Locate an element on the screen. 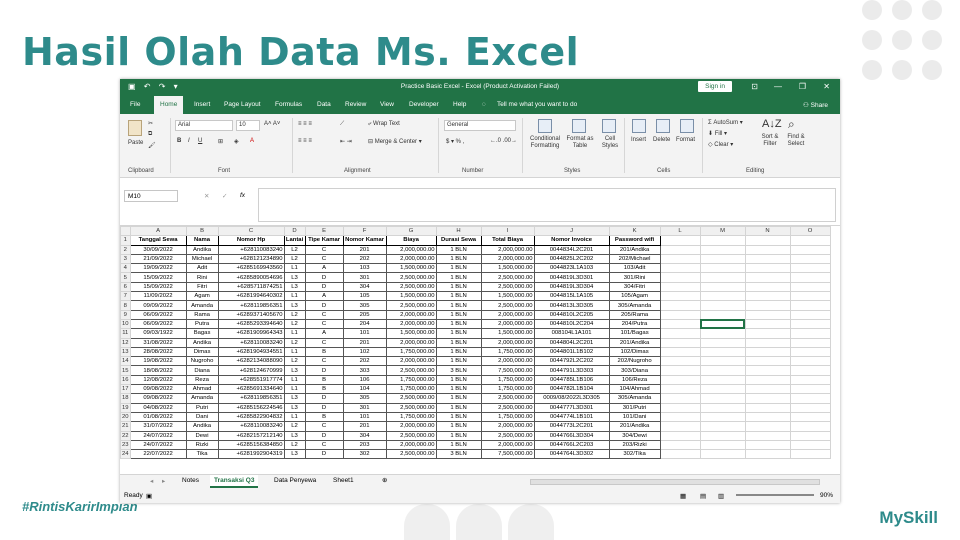 The width and height of the screenshot is (960, 540). row-header: 24 is located at coordinates (125, 454).